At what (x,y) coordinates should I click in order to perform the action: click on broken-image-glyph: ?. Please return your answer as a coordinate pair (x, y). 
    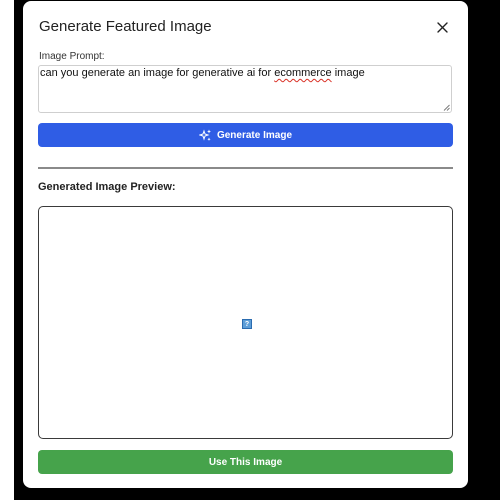
    Looking at the image, I should click on (247, 324).